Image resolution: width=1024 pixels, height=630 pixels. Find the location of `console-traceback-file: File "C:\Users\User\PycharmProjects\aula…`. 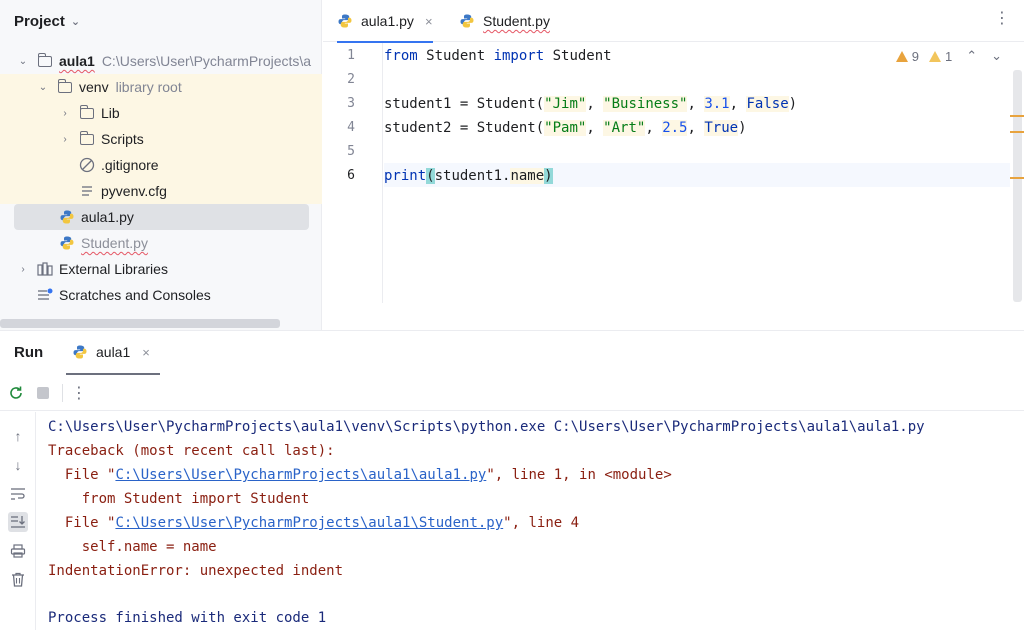

console-traceback-file: File "C:\Users\User\PycharmProjects\aula… is located at coordinates (314, 523).